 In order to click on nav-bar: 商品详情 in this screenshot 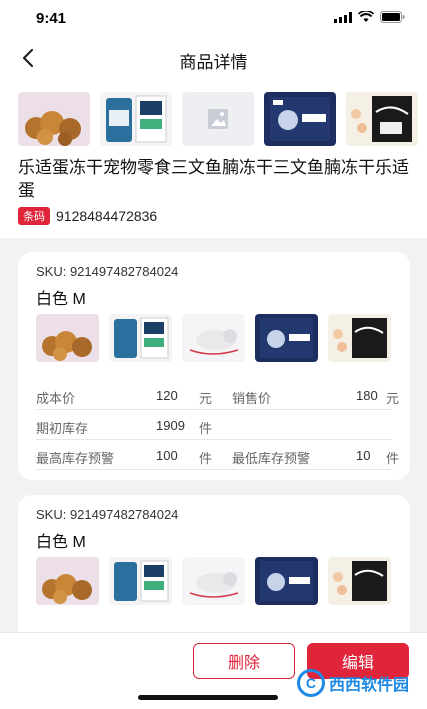, I will do `click(213, 58)`.